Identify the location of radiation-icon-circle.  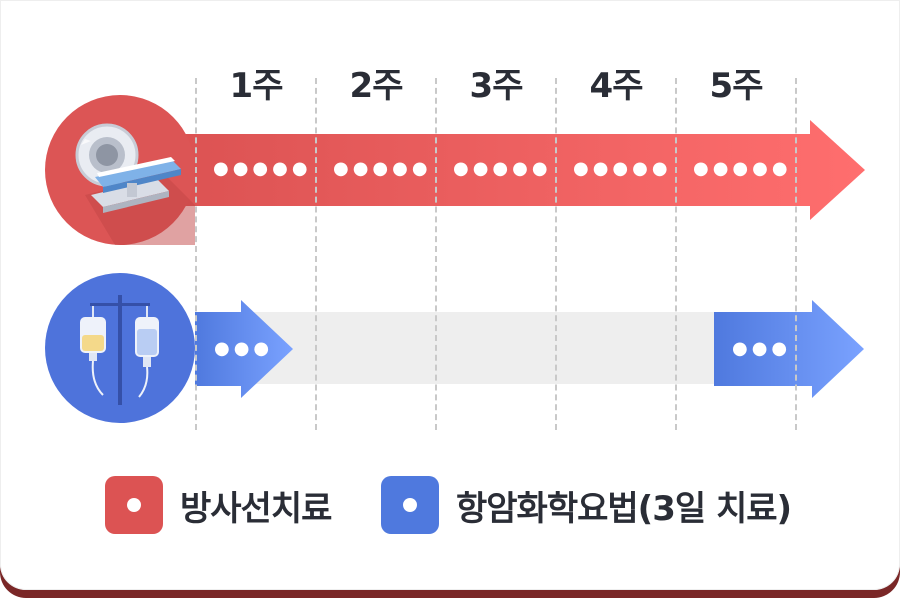
(120, 170).